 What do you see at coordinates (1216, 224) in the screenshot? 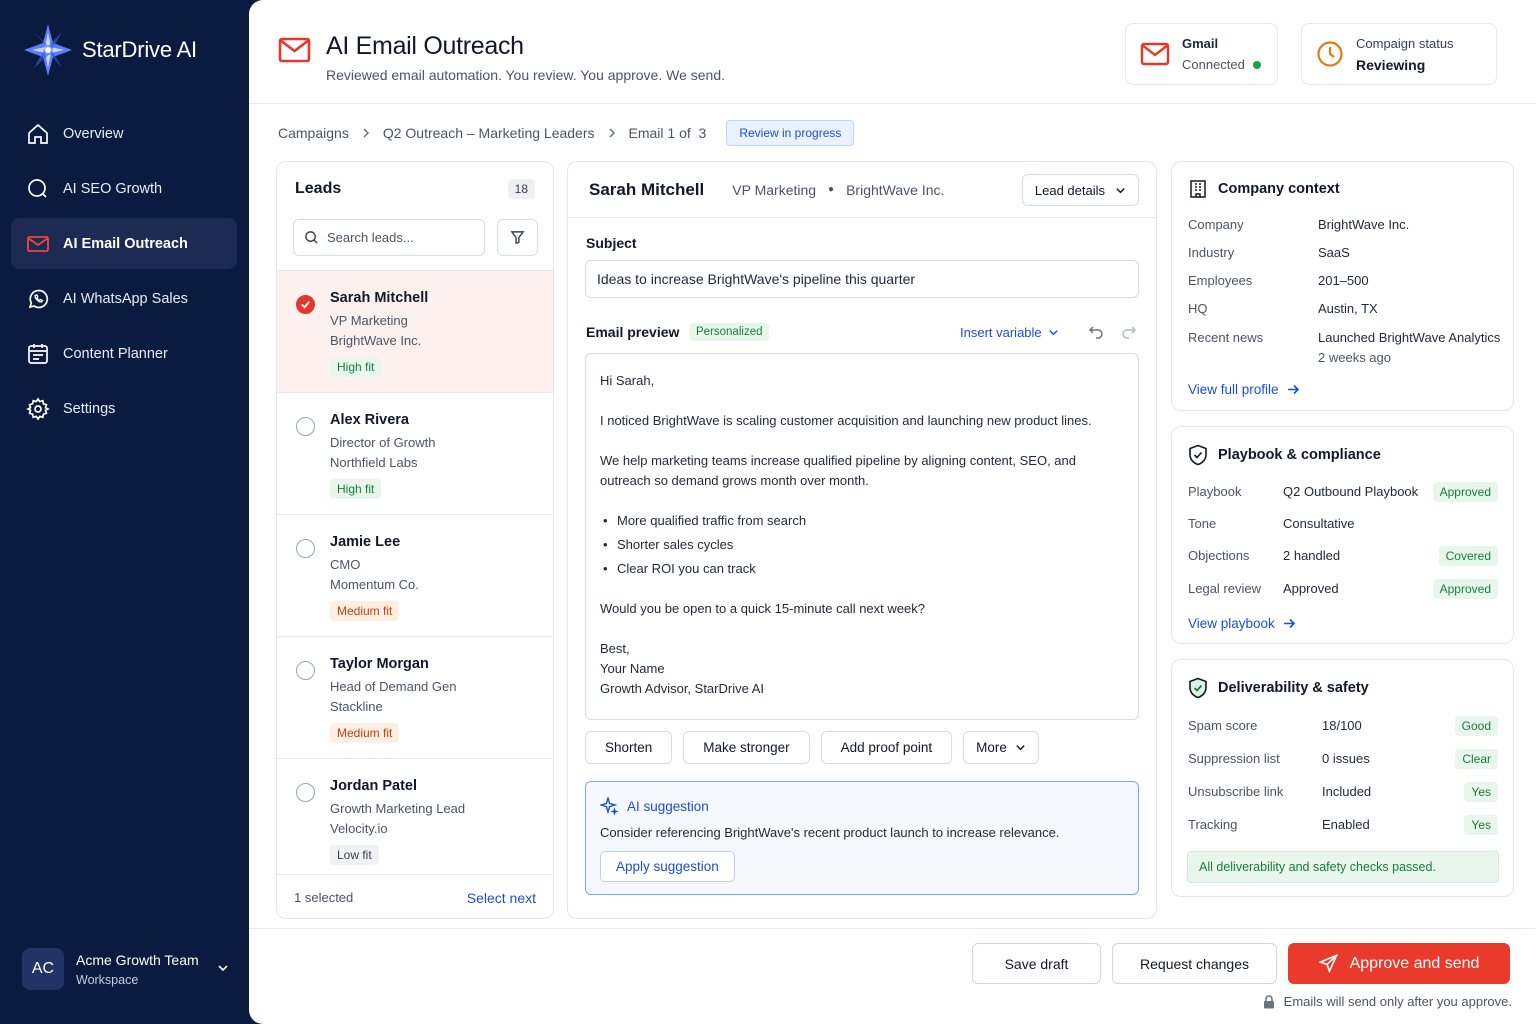
I see `company-key: Company` at bounding box center [1216, 224].